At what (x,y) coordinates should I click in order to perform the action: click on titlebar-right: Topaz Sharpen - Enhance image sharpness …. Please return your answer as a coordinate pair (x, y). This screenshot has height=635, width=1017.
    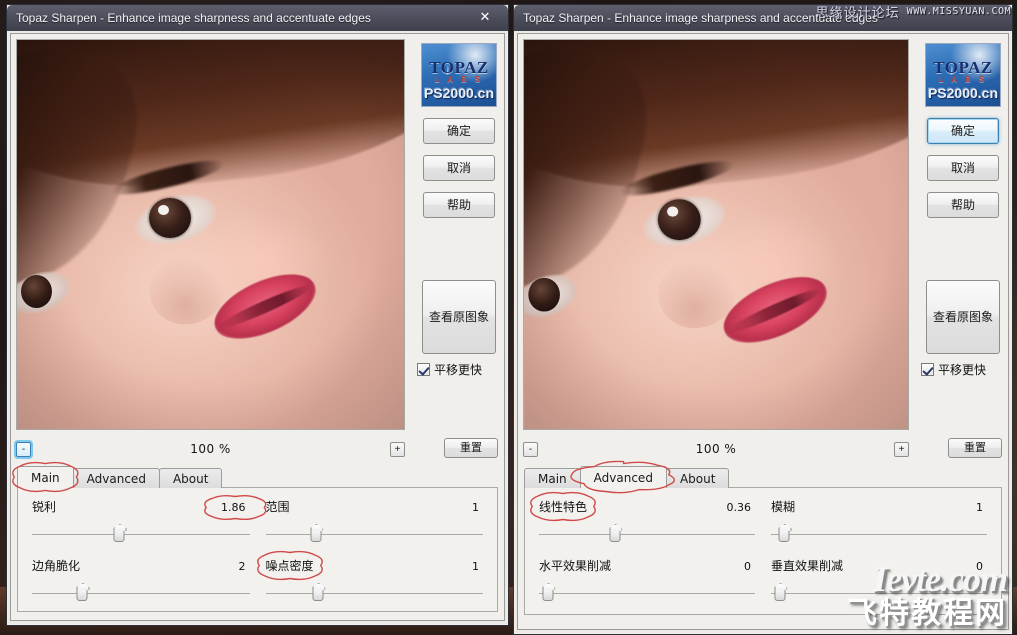
    Looking at the image, I should click on (763, 18).